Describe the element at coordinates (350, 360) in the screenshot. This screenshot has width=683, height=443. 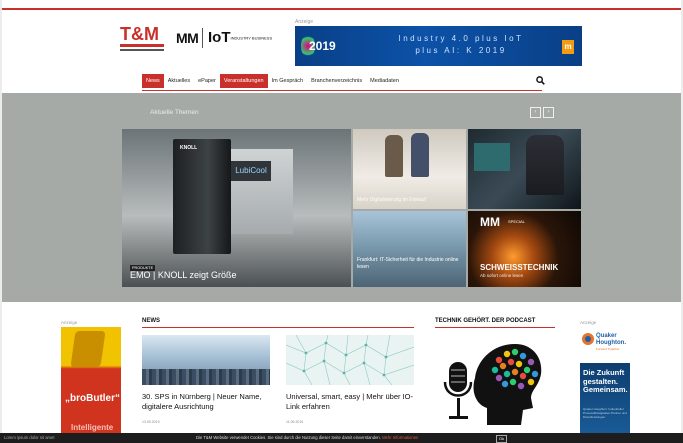
I see `news-image-network` at that location.